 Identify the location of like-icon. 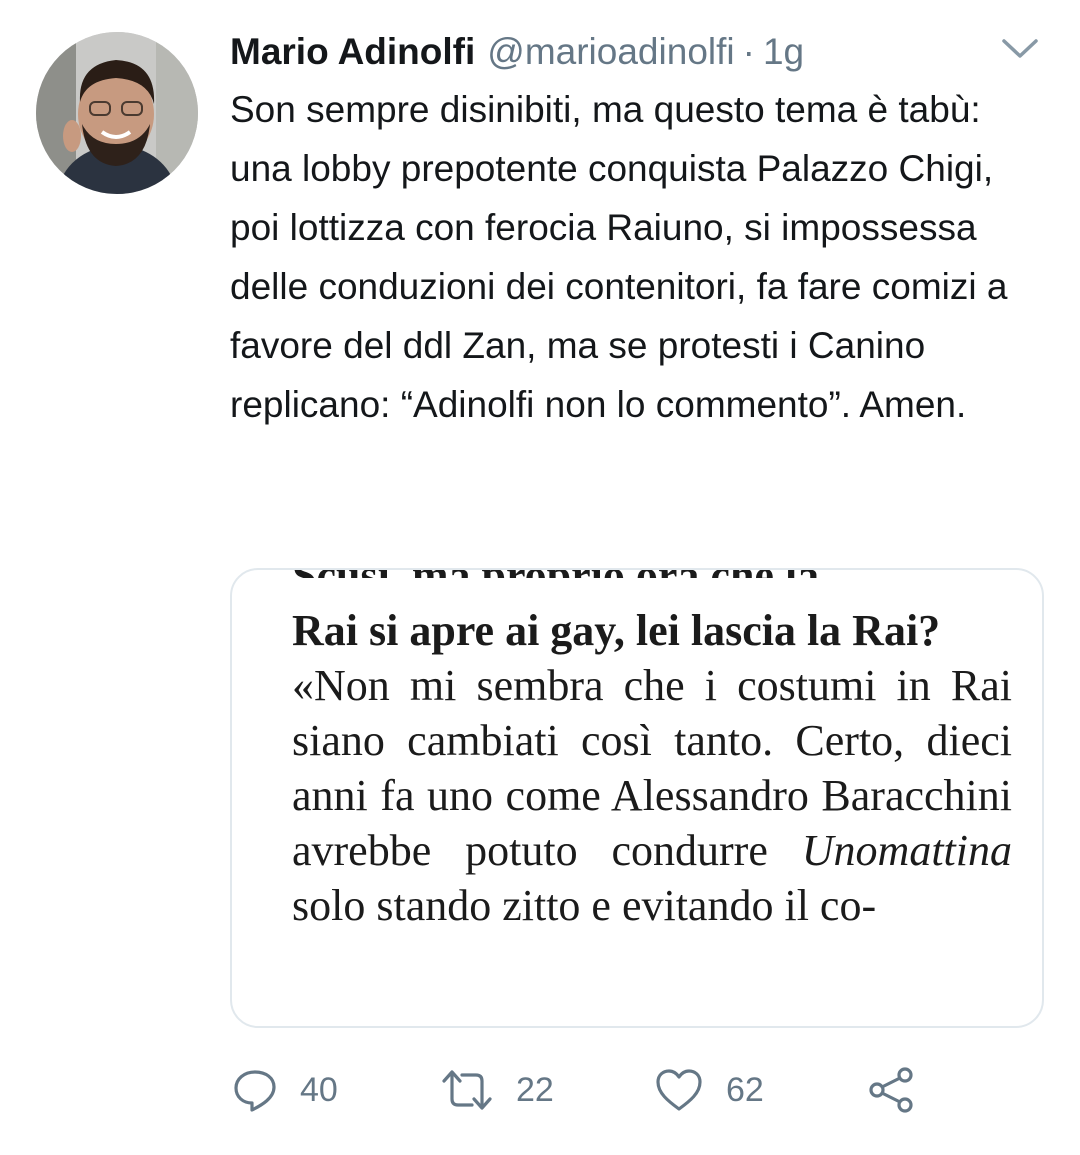
(679, 1090).